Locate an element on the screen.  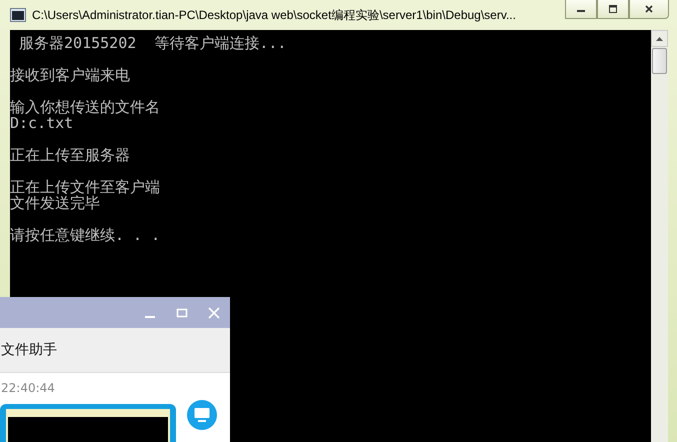
maximize-icon is located at coordinates (613, 9).